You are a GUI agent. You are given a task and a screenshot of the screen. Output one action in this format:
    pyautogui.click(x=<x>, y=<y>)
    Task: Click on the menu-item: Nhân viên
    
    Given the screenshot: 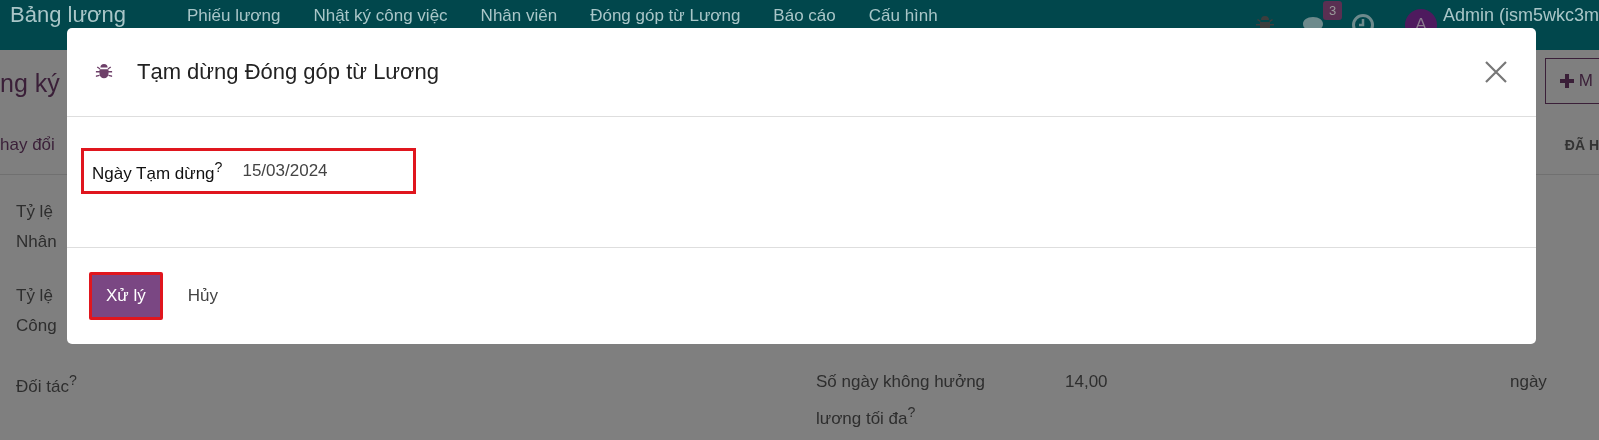 What is the action you would take?
    pyautogui.click(x=519, y=16)
    